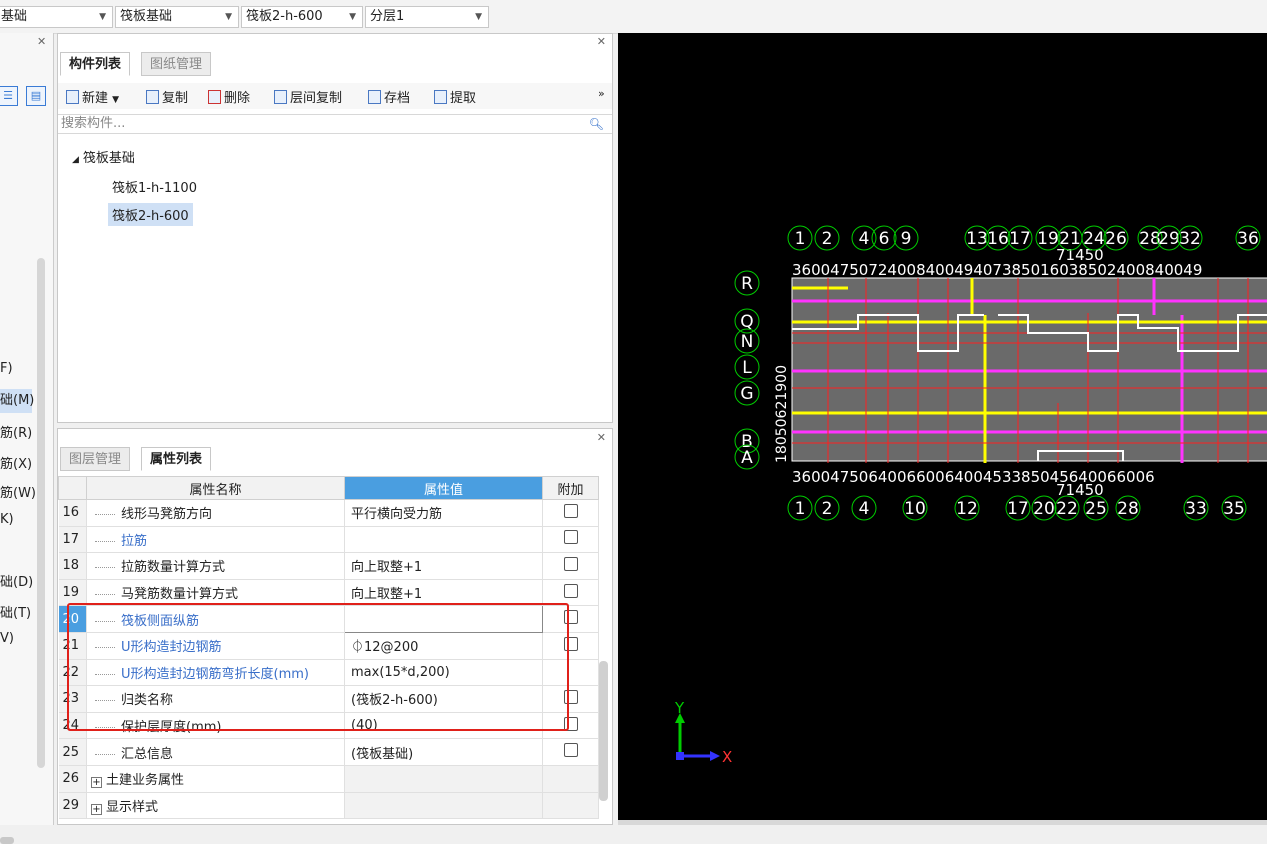 This screenshot has width=1267, height=844. What do you see at coordinates (747, 458) in the screenshot?
I see `axis-label: A` at bounding box center [747, 458].